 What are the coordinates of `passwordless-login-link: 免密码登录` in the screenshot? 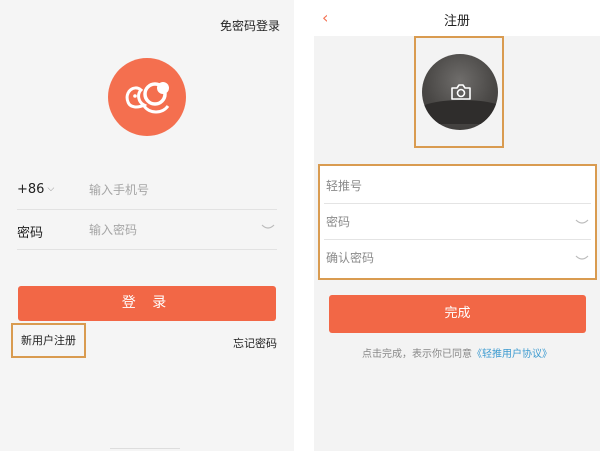 It's located at (250, 25).